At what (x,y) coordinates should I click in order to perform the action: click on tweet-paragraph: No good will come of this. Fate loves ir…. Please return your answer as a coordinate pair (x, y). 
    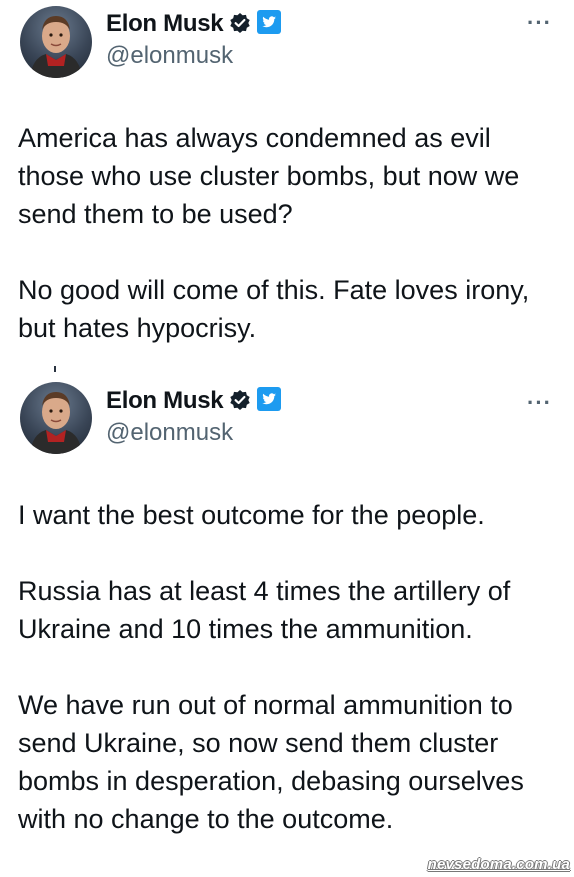
    Looking at the image, I should click on (274, 309).